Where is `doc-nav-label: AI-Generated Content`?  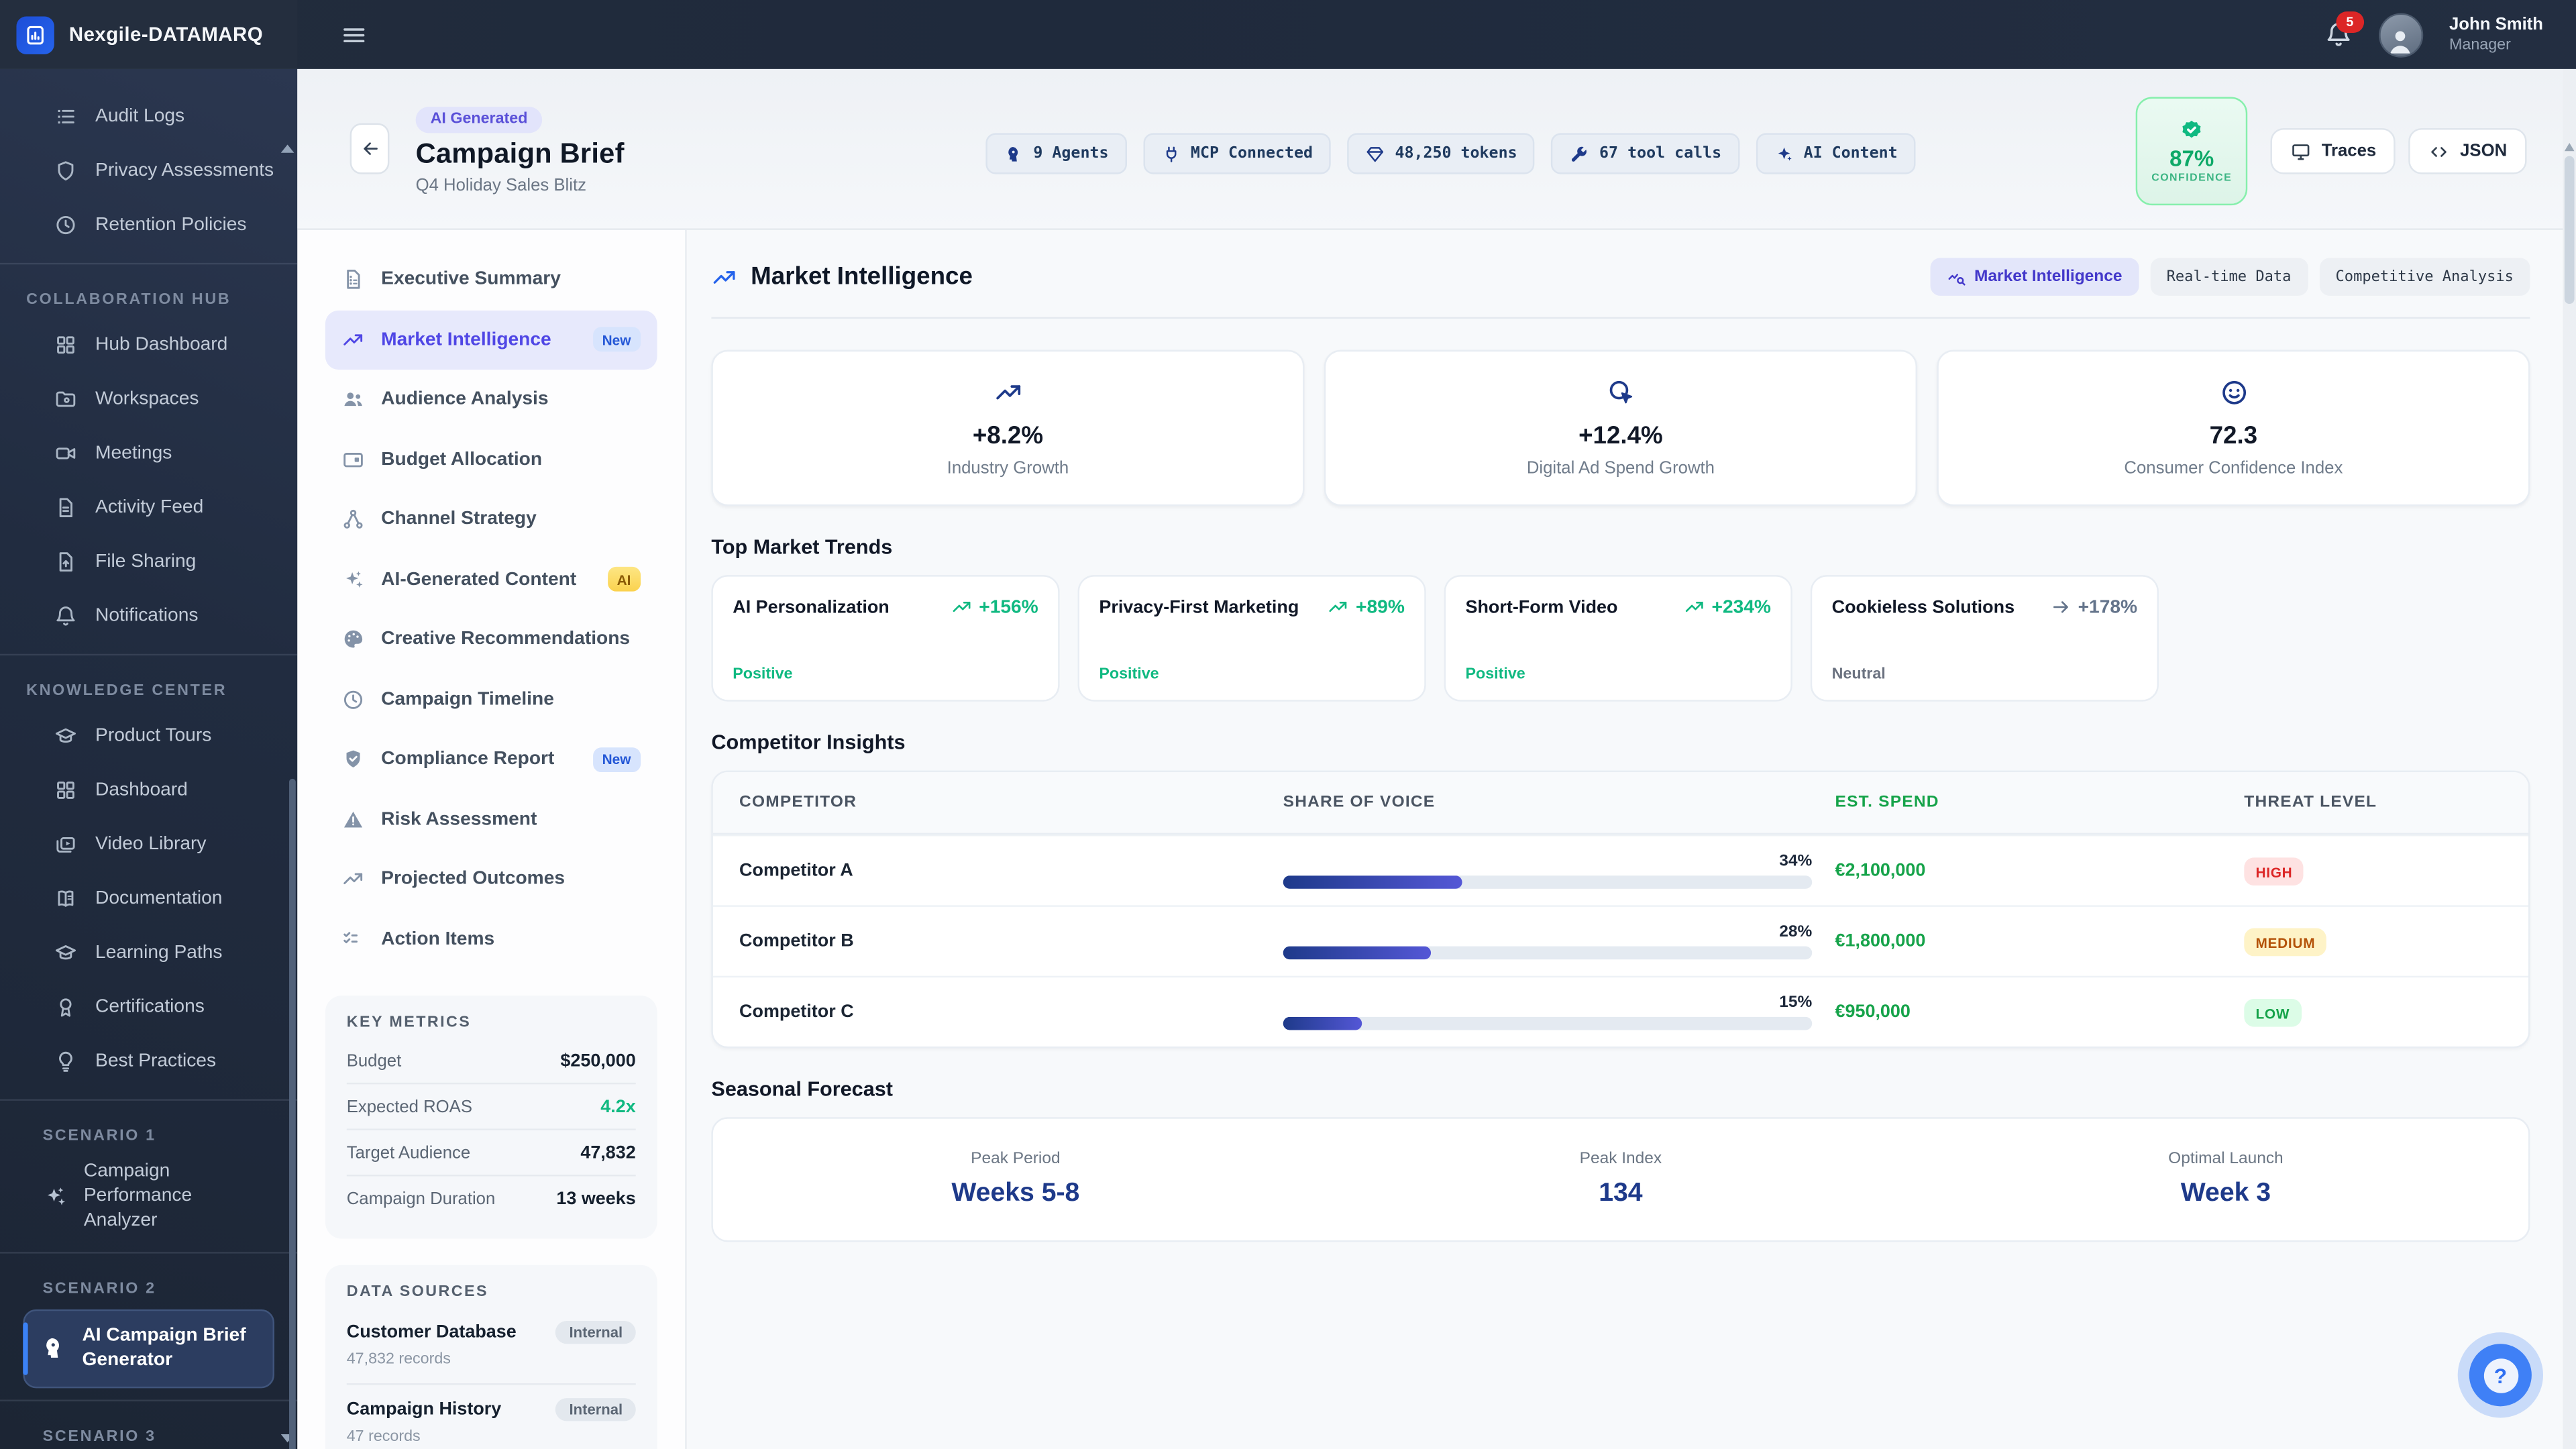
doc-nav-label: AI-Generated Content is located at coordinates (479, 580).